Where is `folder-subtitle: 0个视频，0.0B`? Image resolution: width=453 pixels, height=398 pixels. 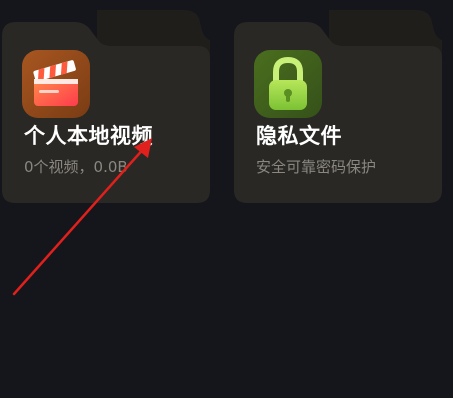
folder-subtitle: 0个视频，0.0B is located at coordinates (76, 167).